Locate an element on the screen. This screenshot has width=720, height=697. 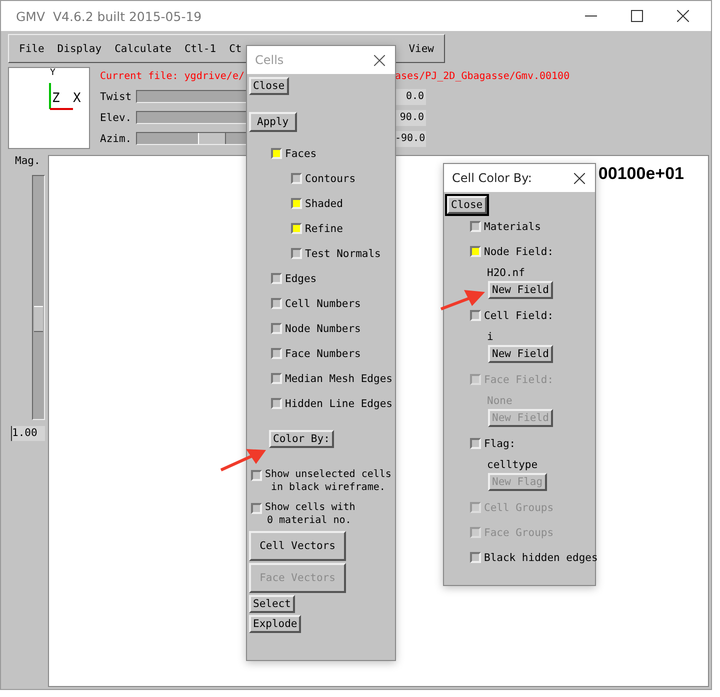
mag-label: Mag. is located at coordinates (27, 161).